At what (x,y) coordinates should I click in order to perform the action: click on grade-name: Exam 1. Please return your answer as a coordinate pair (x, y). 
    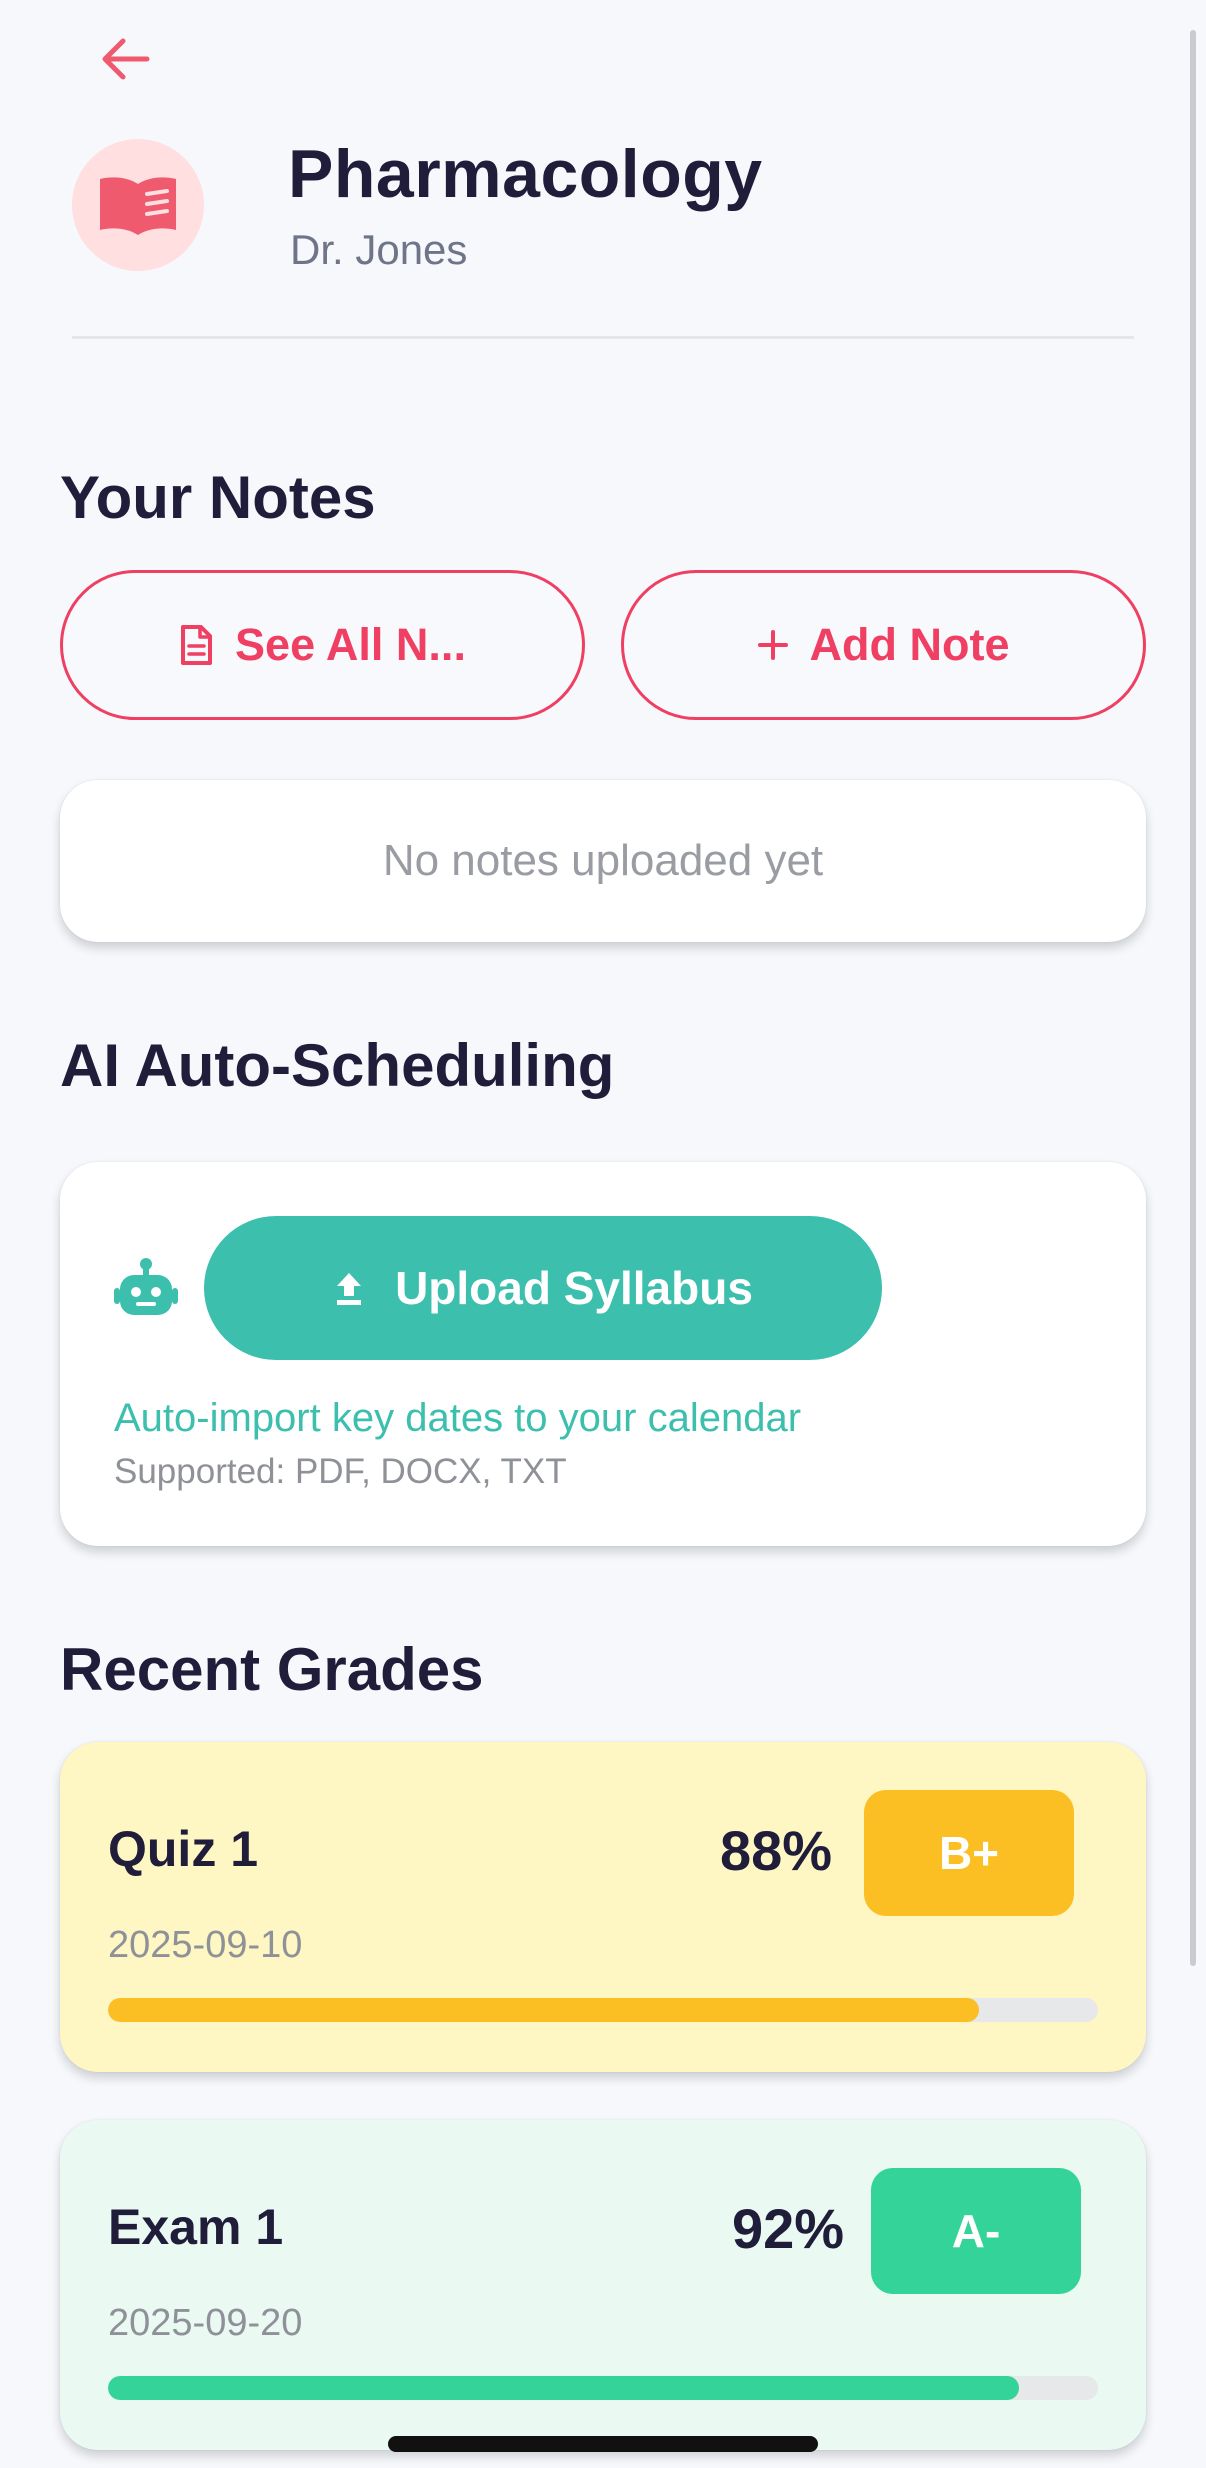
    Looking at the image, I should click on (196, 2227).